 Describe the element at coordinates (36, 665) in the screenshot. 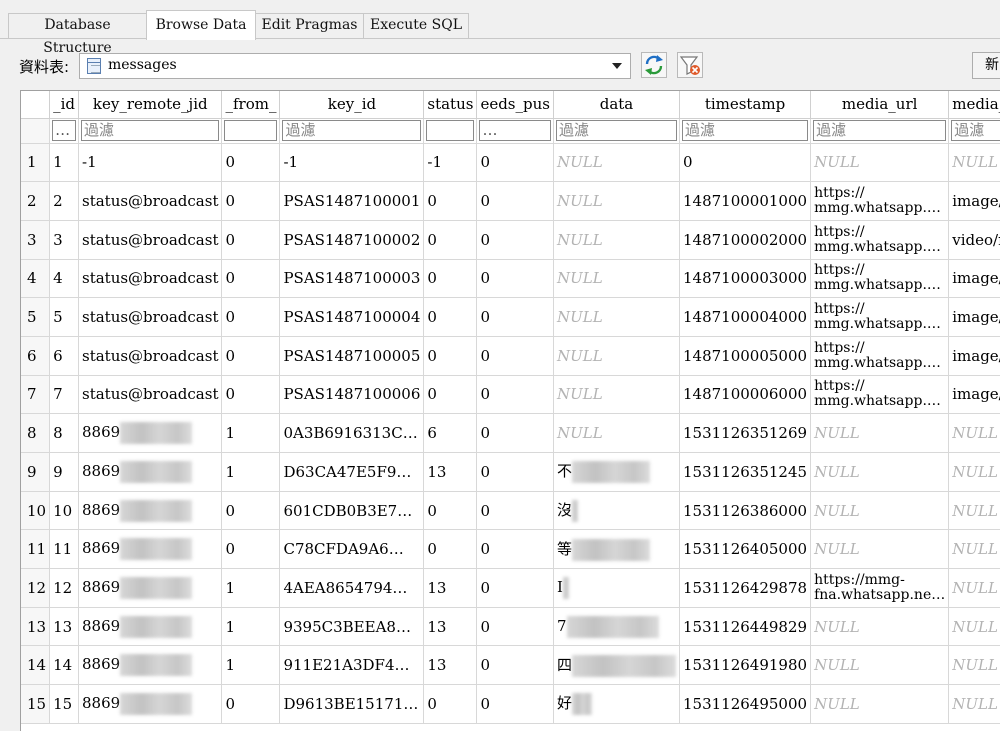

I see `row-number: 14` at that location.